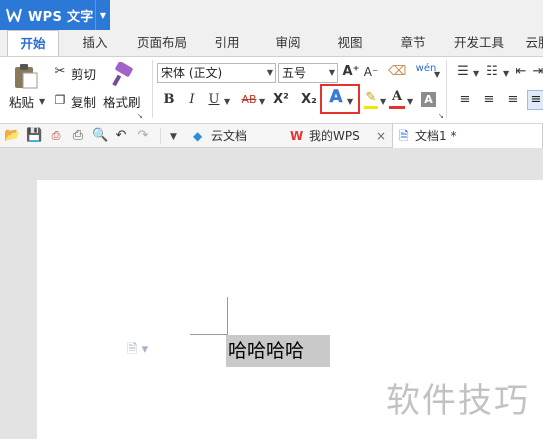 The image size is (543, 439). What do you see at coordinates (21, 101) in the screenshot?
I see `paste-label: 粘贴` at bounding box center [21, 101].